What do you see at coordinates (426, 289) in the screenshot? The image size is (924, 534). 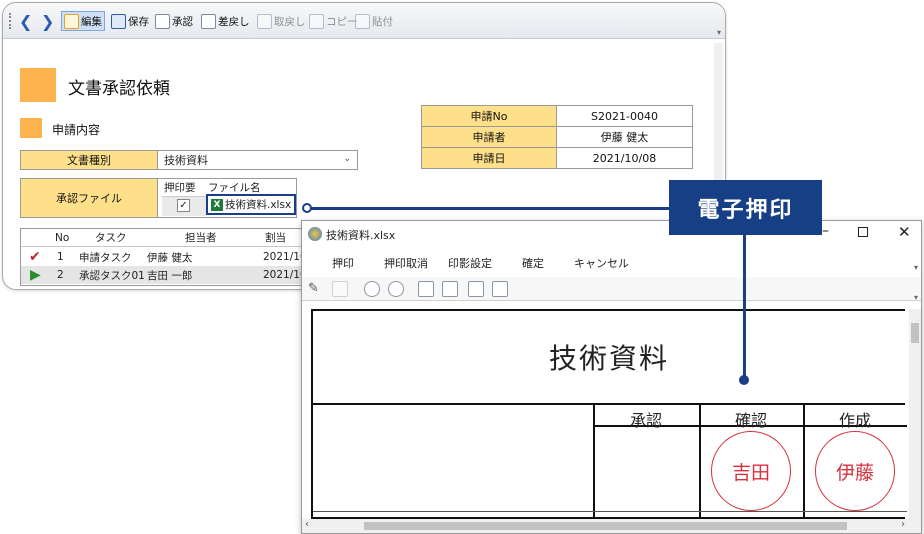 I see `fit-page-icon` at bounding box center [426, 289].